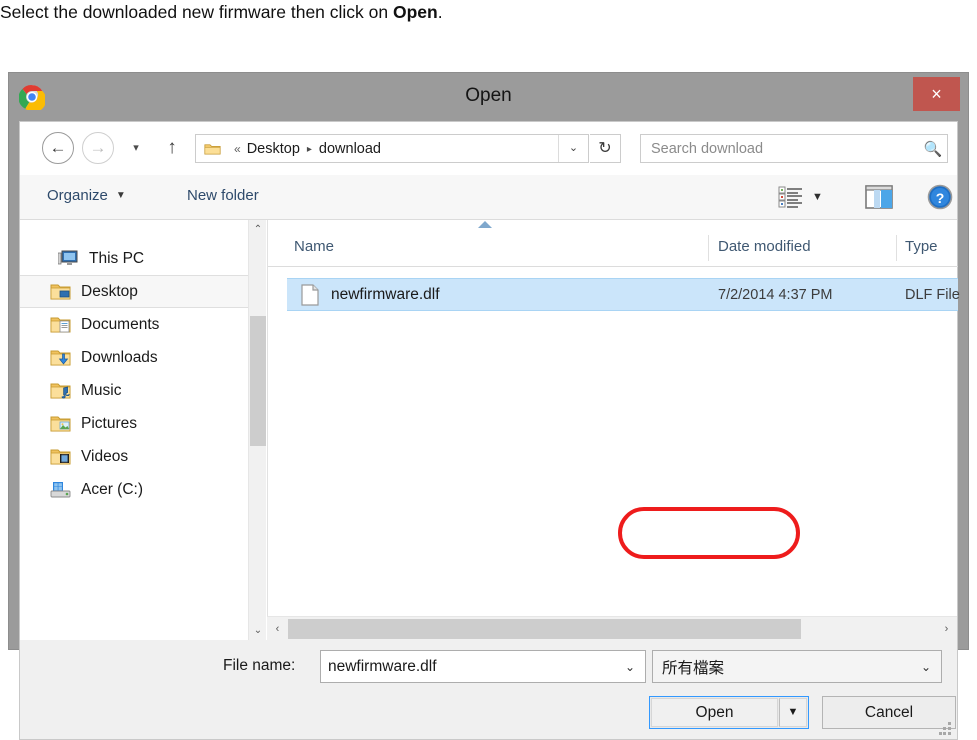  I want to click on help-icon: ?, so click(940, 197).